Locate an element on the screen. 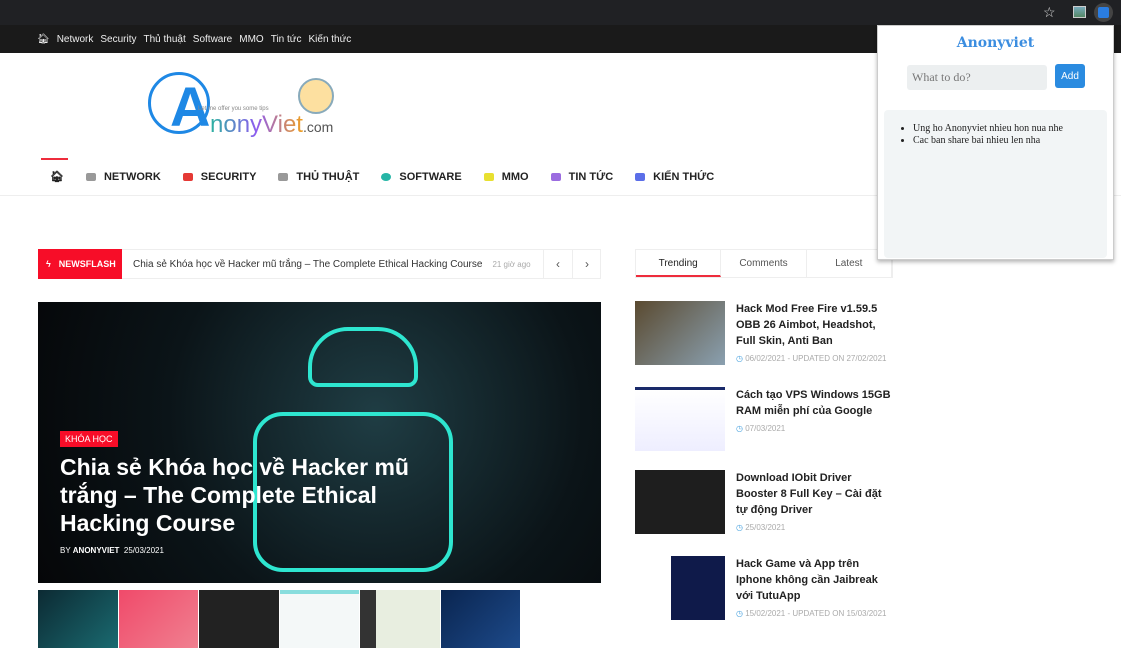 This screenshot has width=1121, height=663. nav-home: 🏠︎ is located at coordinates (57, 176).